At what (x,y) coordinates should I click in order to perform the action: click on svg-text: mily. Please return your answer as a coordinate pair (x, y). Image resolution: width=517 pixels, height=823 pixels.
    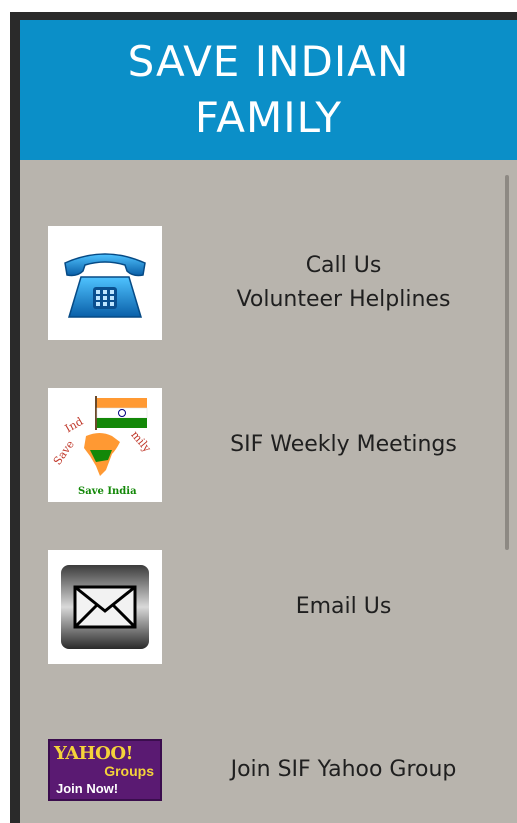
    Looking at the image, I should click on (141, 441).